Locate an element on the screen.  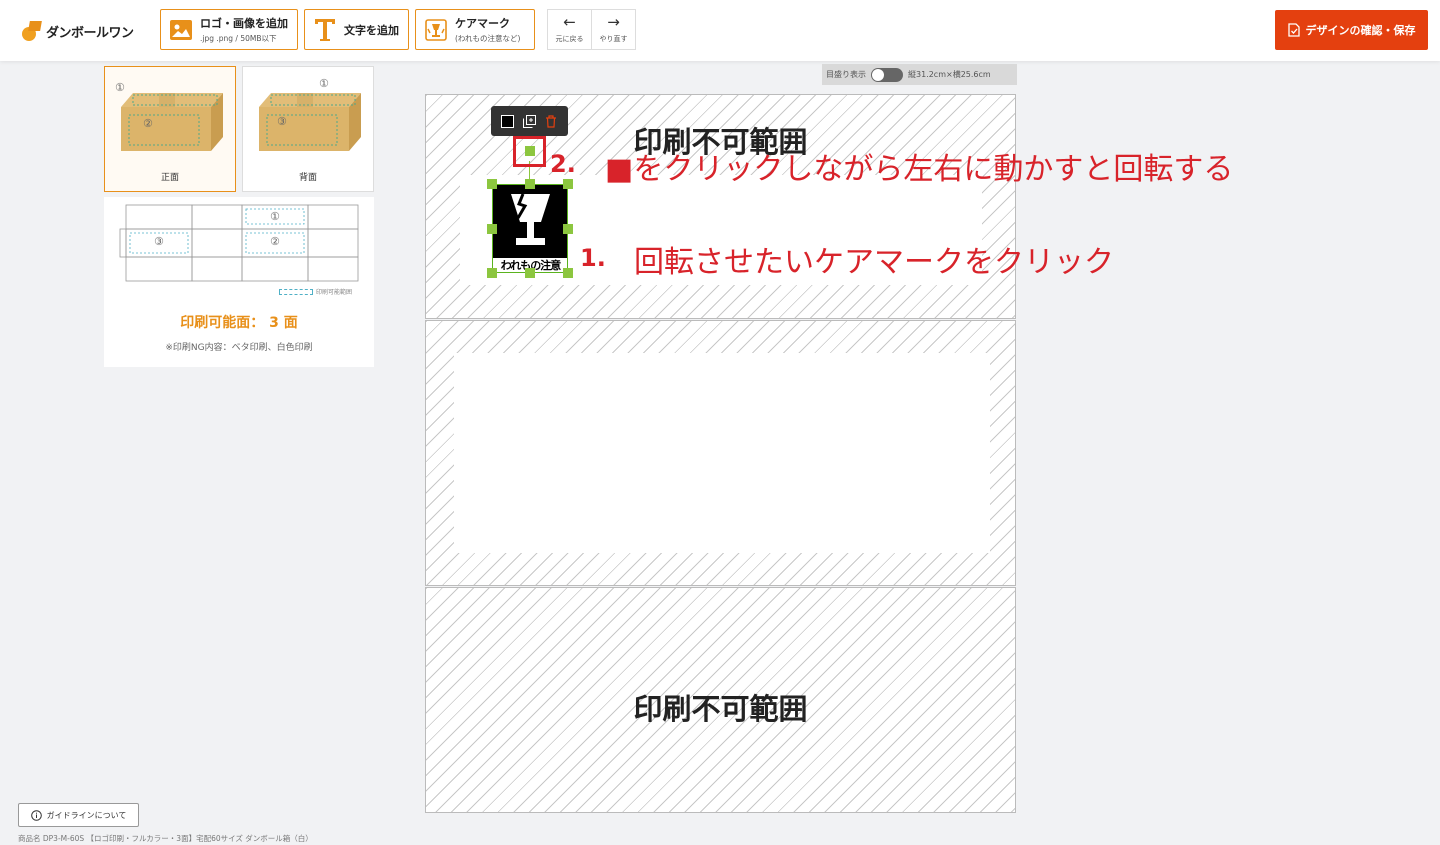
add-logo-label: ロゴ・画像を追加 is located at coordinates (244, 23).